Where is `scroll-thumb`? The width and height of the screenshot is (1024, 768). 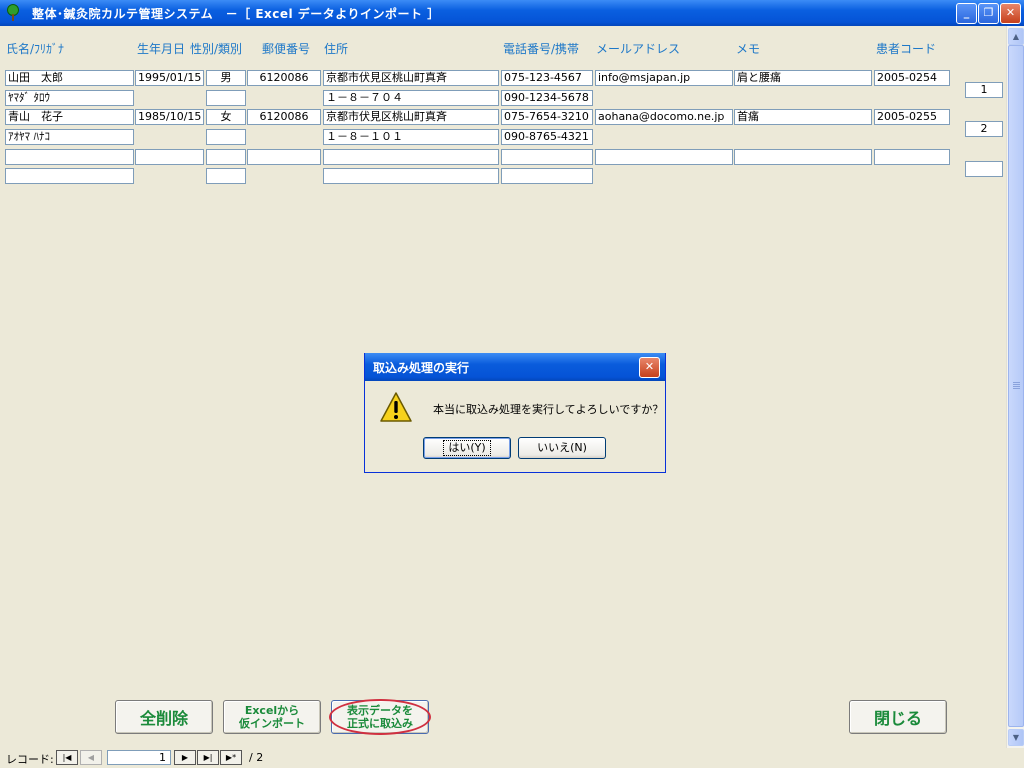
scroll-thumb is located at coordinates (1016, 386).